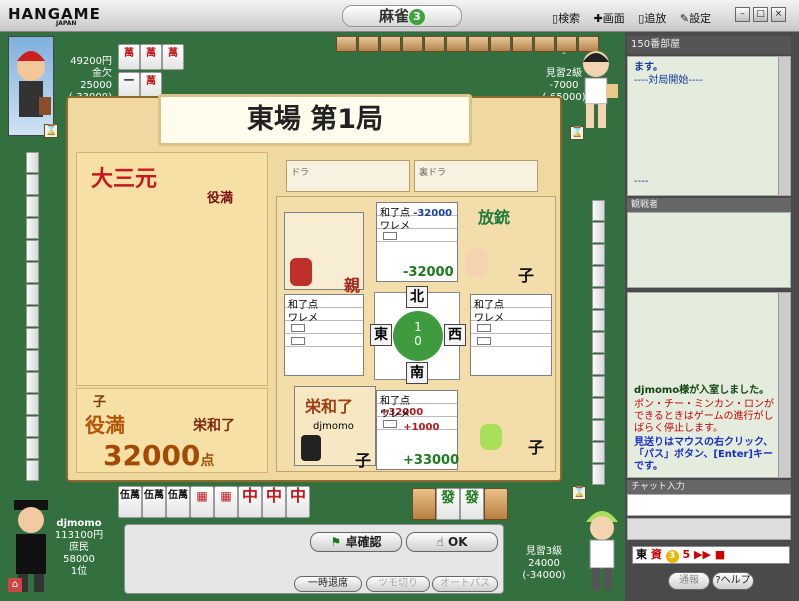 The width and height of the screenshot is (799, 601). What do you see at coordinates (172, 269) in the screenshot?
I see `yaku-panel: 大三元 役満` at bounding box center [172, 269].